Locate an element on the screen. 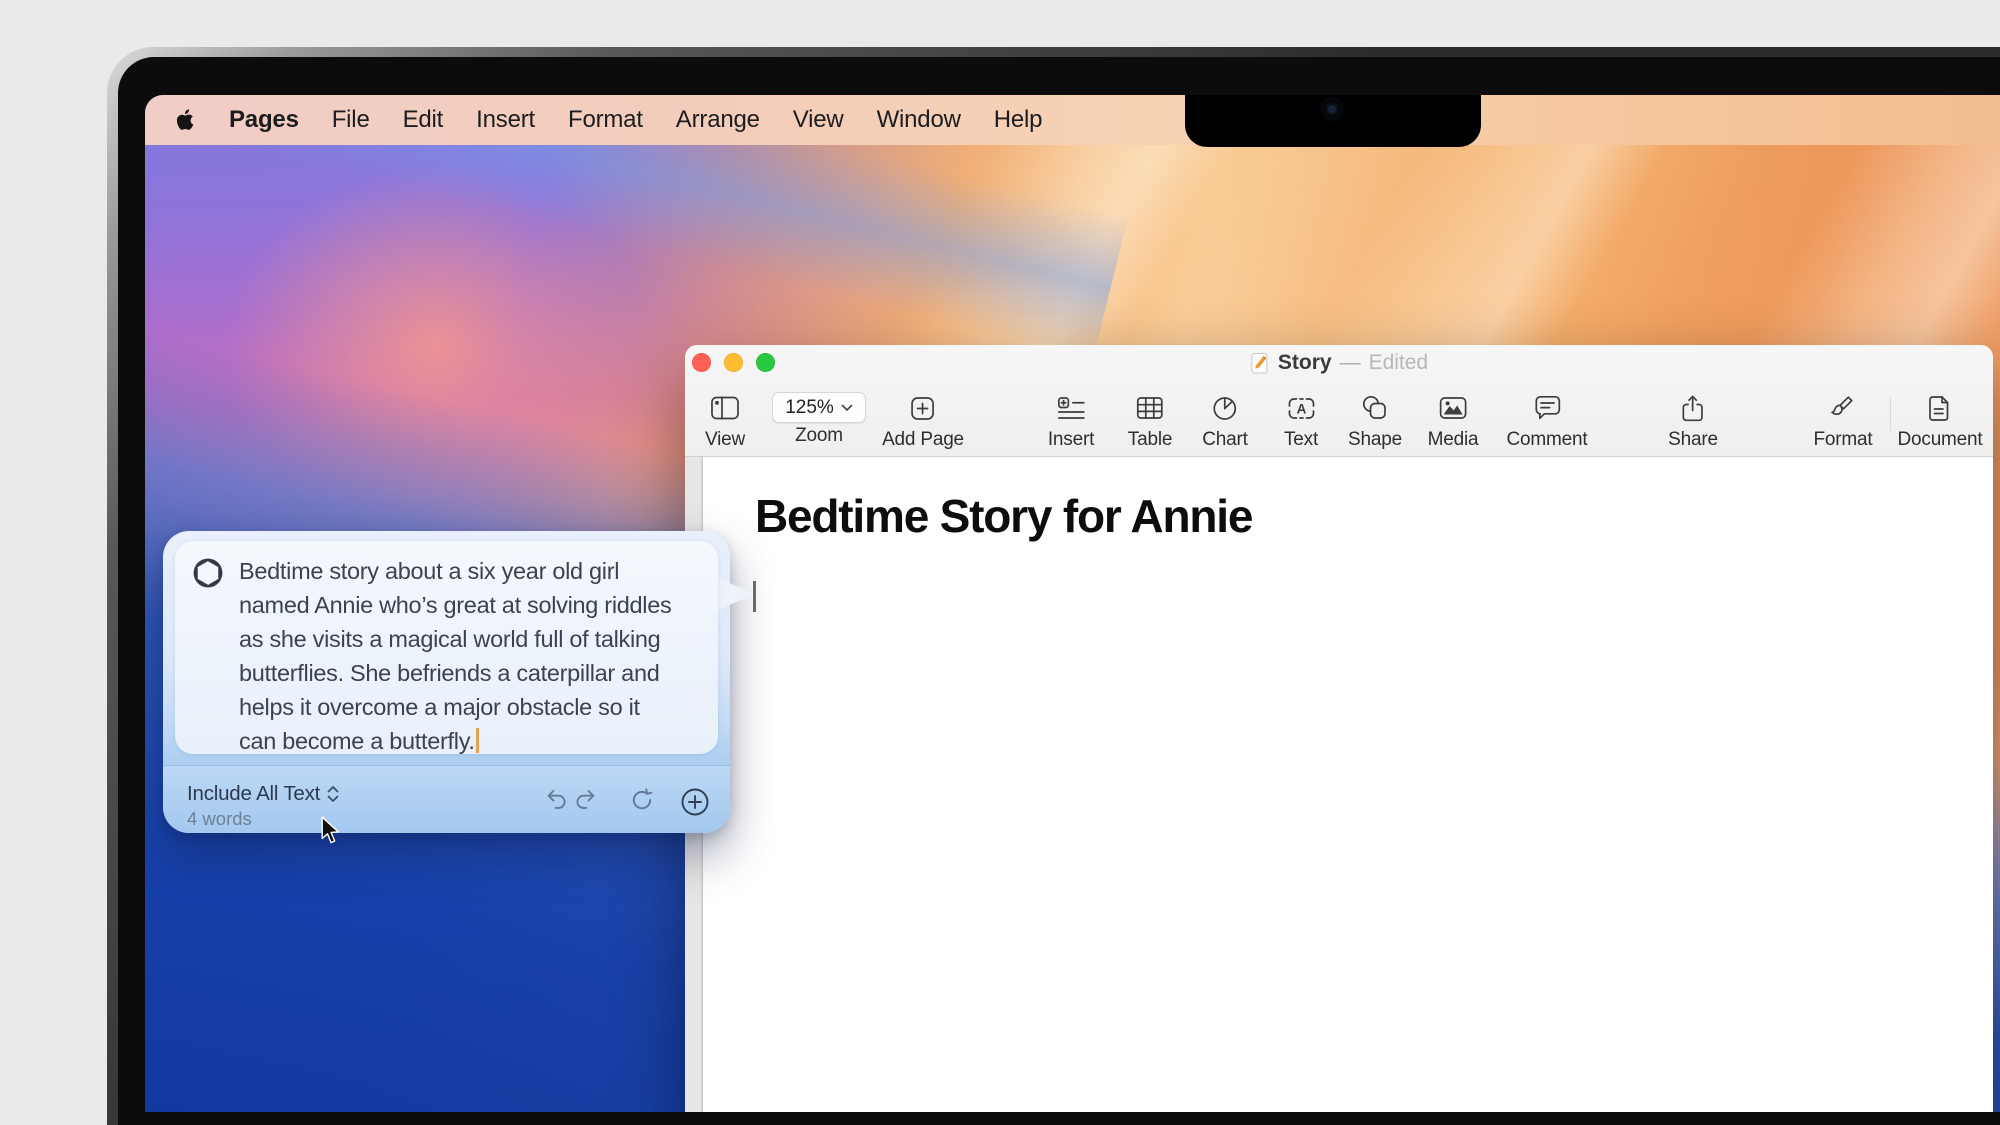 This screenshot has height=1125, width=2000. window-title: Story — Edited is located at coordinates (1339, 363).